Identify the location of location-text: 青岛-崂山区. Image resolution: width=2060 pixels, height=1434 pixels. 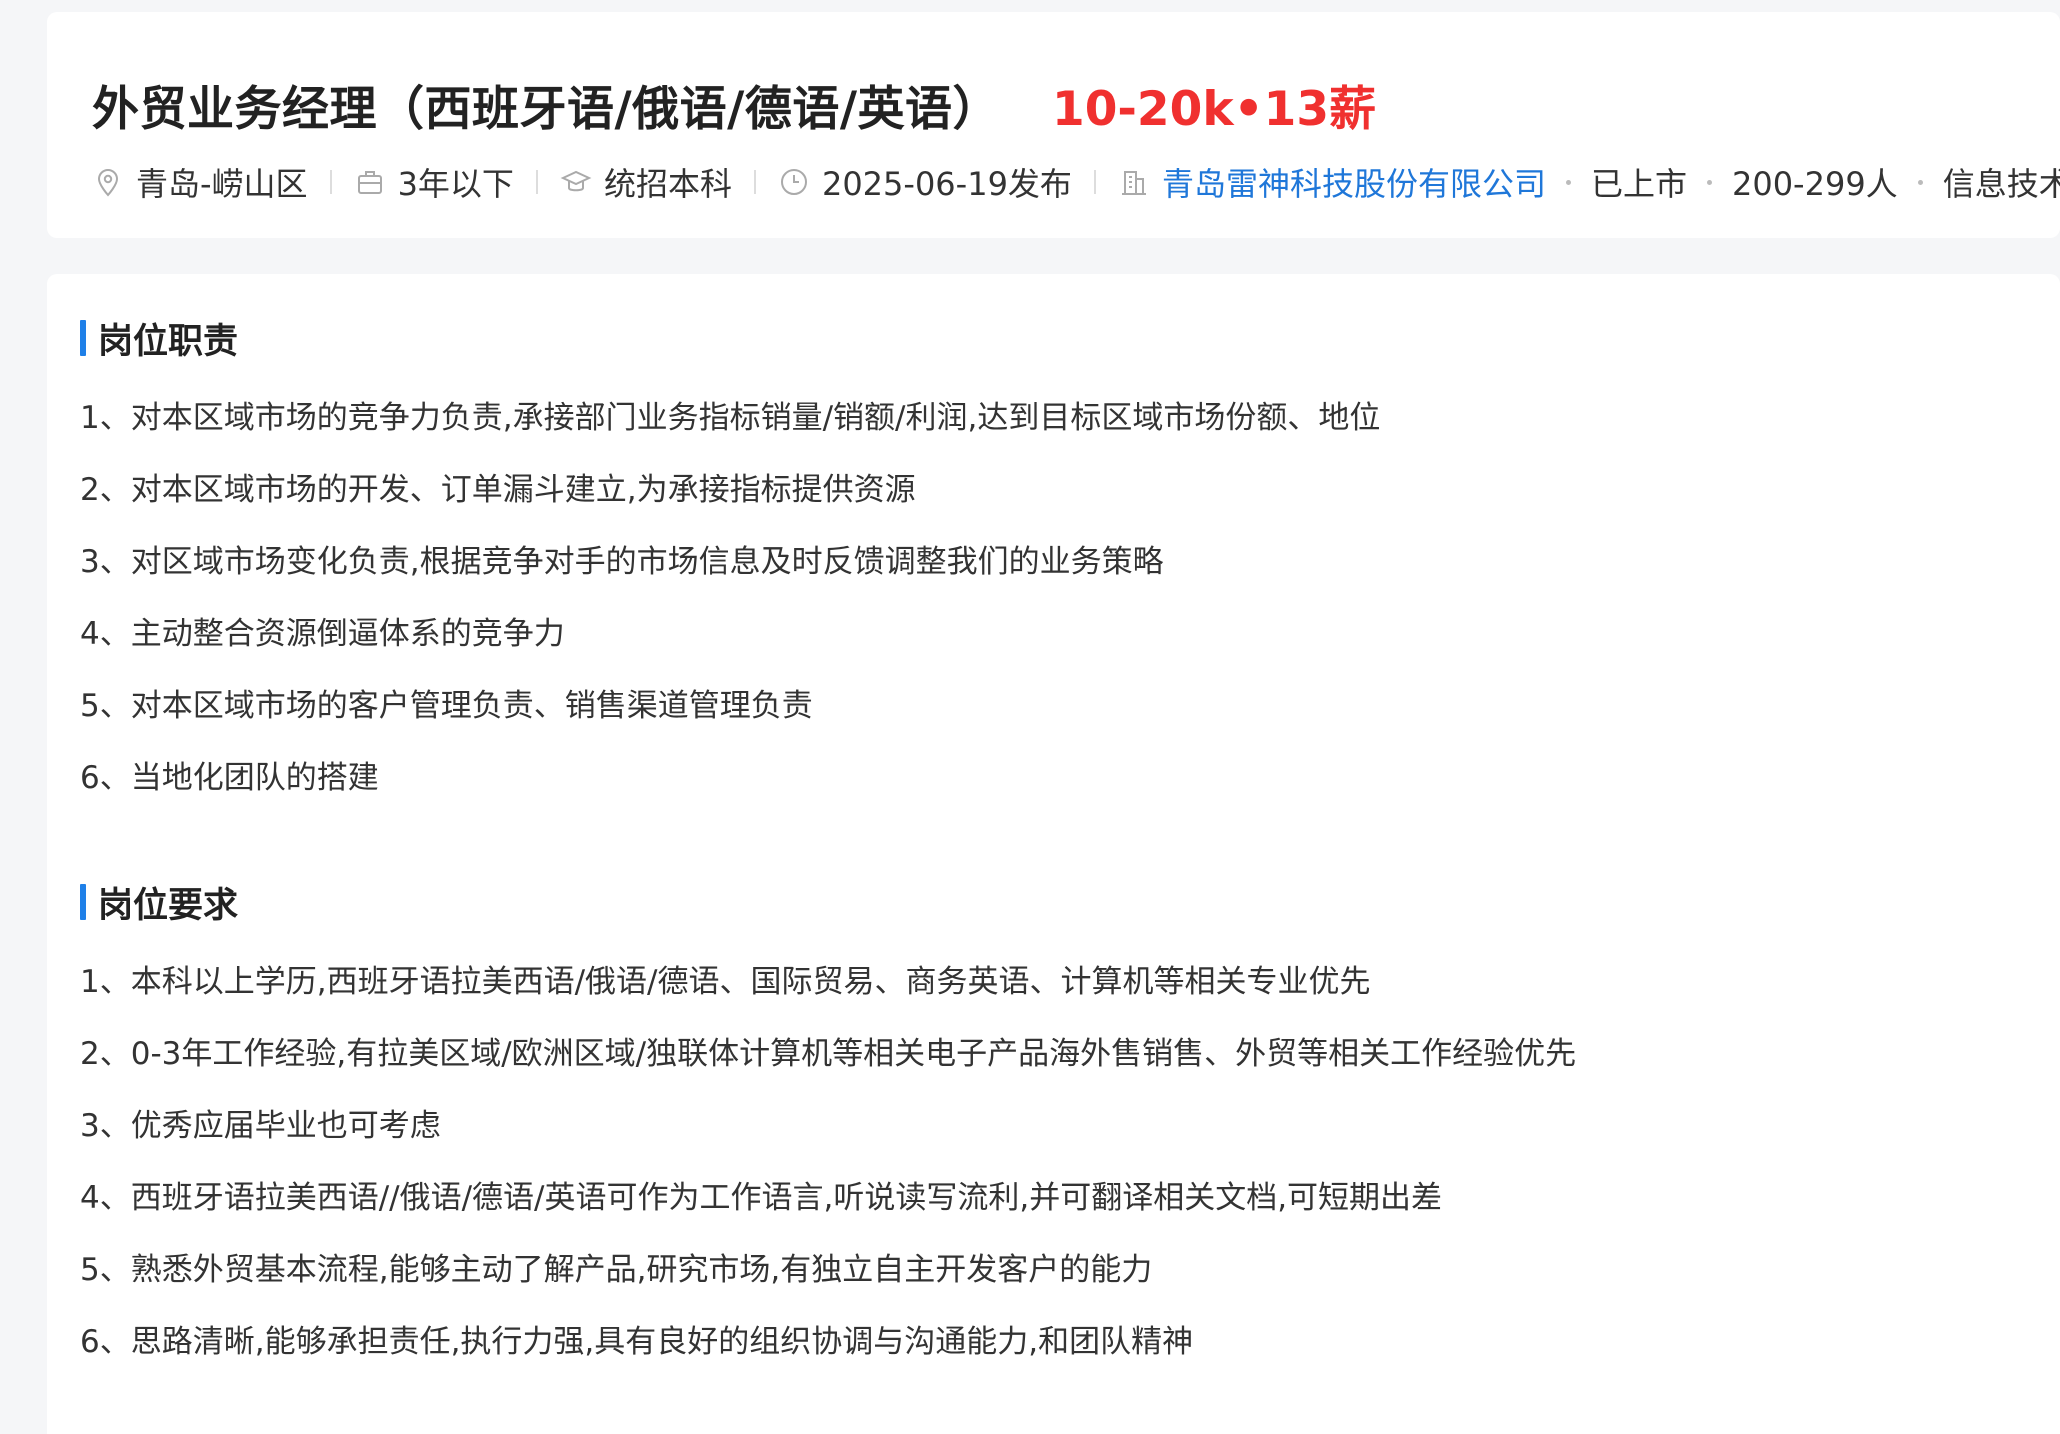
(222, 184).